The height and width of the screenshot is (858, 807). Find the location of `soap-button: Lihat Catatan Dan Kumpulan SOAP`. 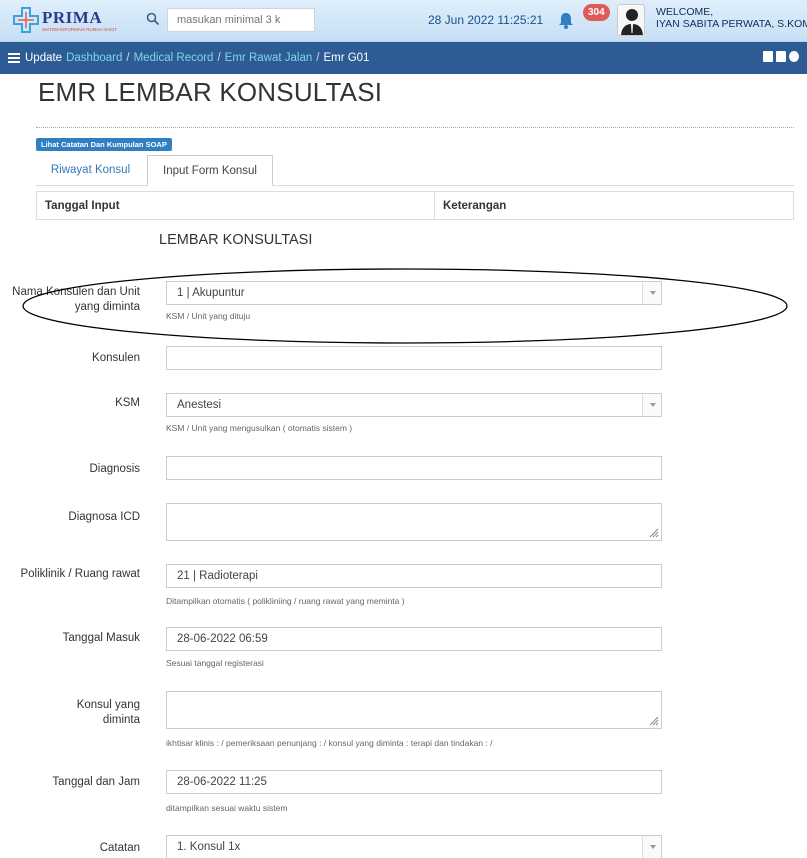

soap-button: Lihat Catatan Dan Kumpulan SOAP is located at coordinates (104, 144).